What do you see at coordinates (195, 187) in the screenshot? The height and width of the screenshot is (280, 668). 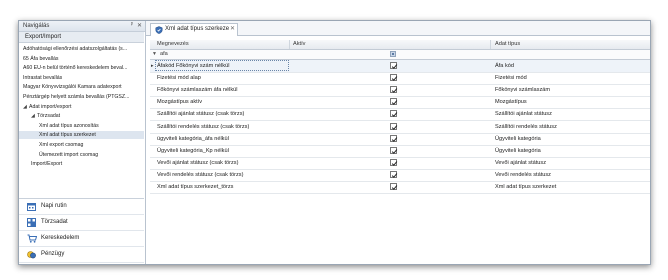 I see `cell-megnevezes: Xml adat típus szerkezet_törzs` at bounding box center [195, 187].